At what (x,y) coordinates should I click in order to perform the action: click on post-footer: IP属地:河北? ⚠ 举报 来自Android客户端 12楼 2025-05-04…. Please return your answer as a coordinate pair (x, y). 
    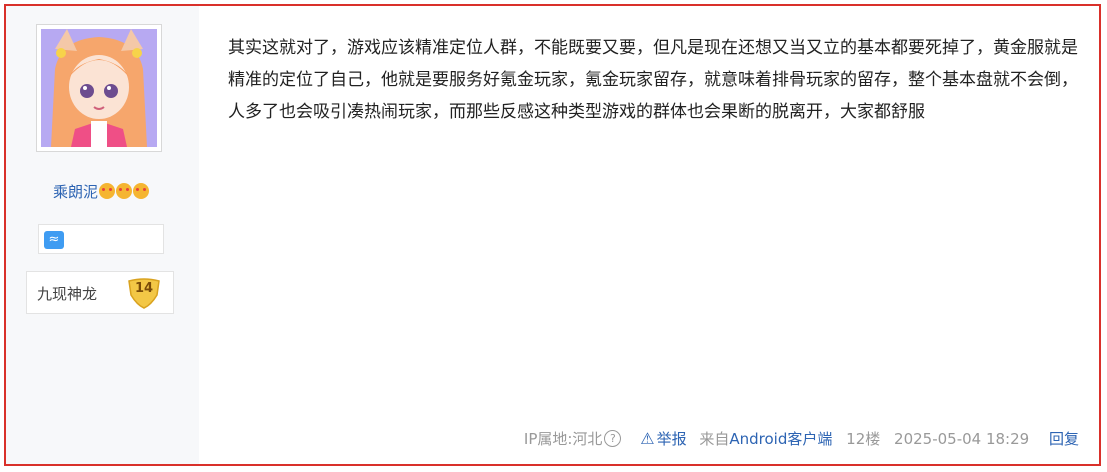
    Looking at the image, I should click on (801, 438).